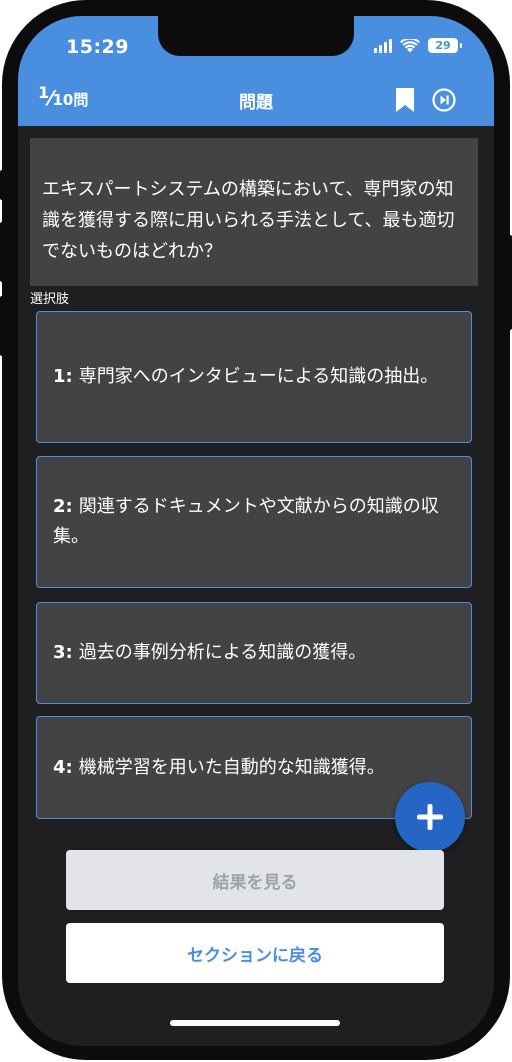  Describe the element at coordinates (445, 45) in the screenshot. I see `battery-icon: 29` at that location.